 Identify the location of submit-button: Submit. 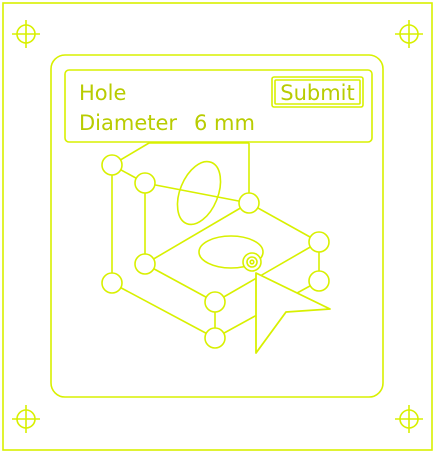
(317, 92).